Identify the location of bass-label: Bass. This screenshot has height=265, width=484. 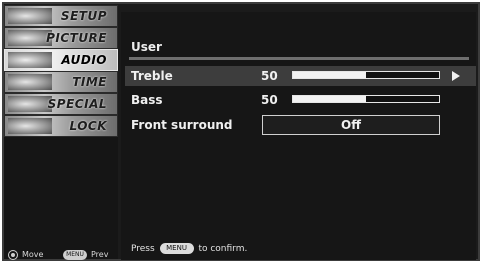
(147, 100).